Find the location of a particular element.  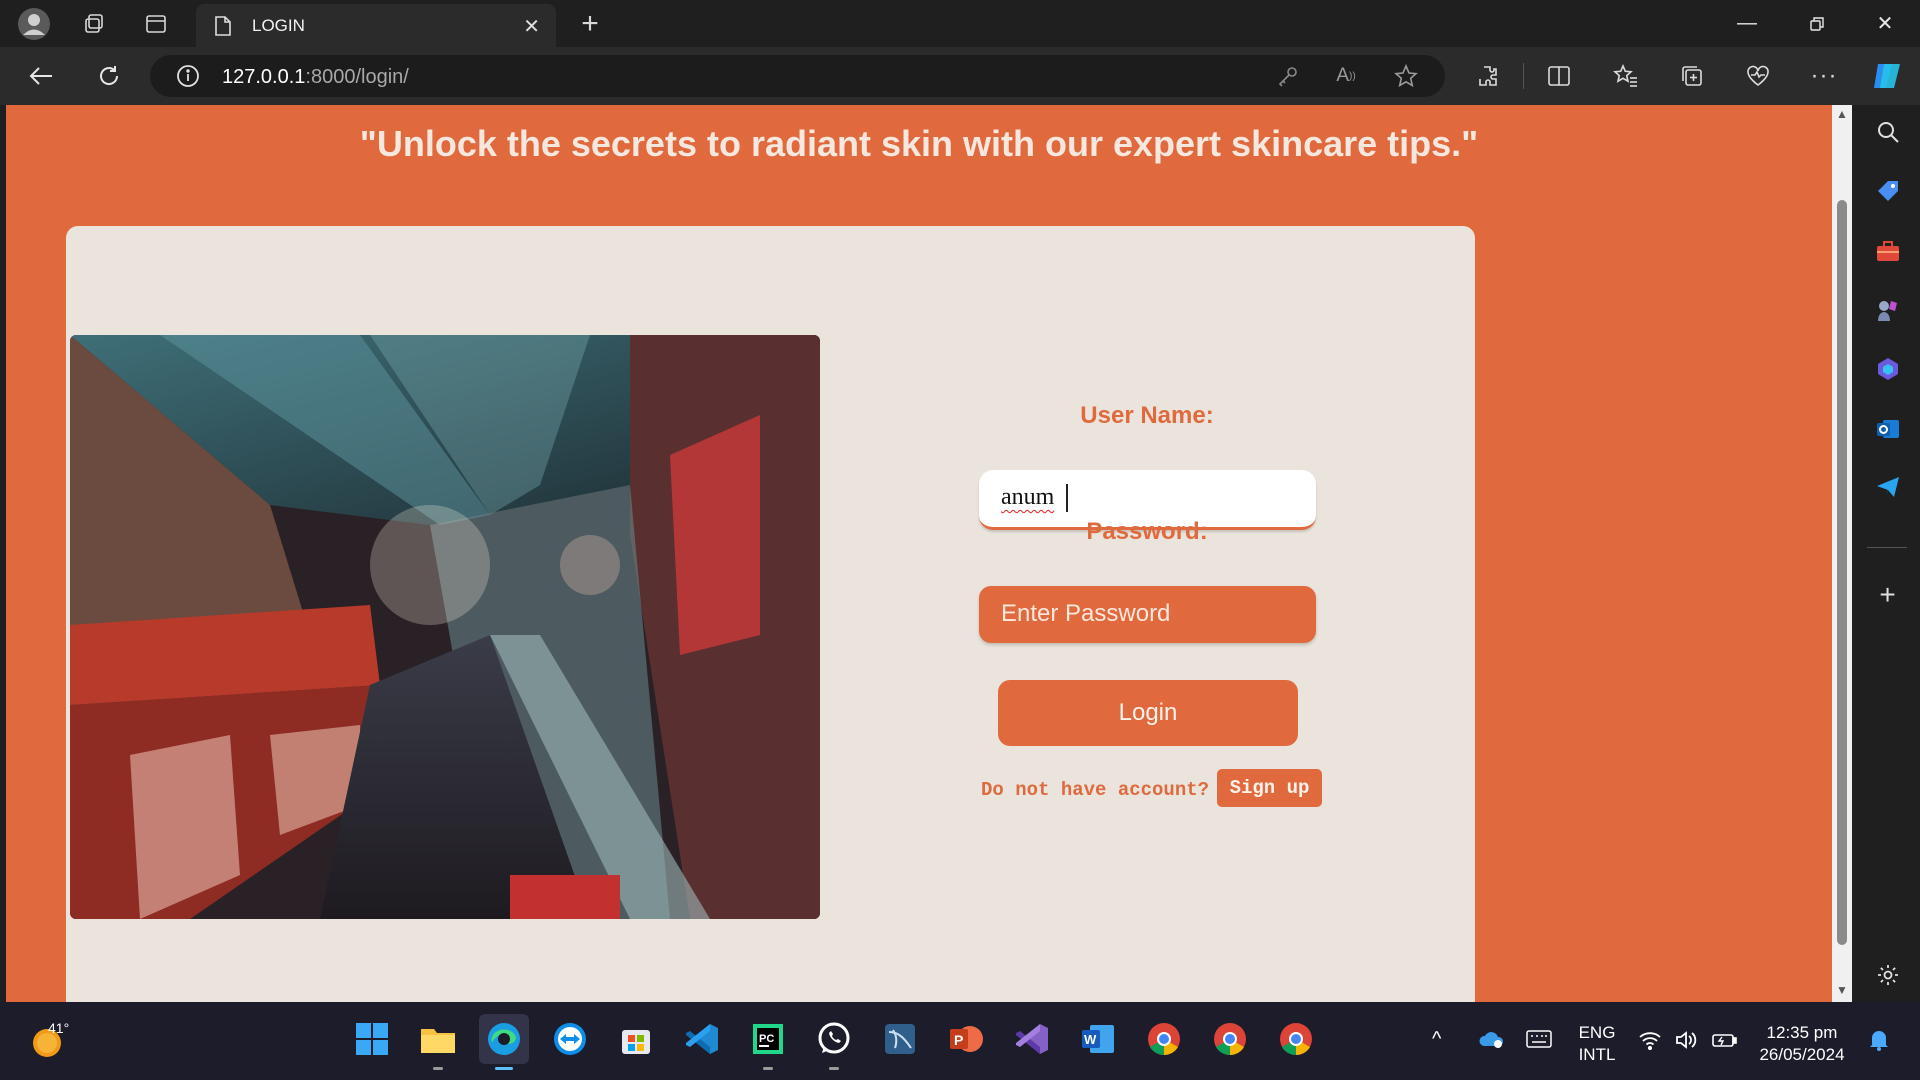

copilot-icon is located at coordinates (1887, 76).